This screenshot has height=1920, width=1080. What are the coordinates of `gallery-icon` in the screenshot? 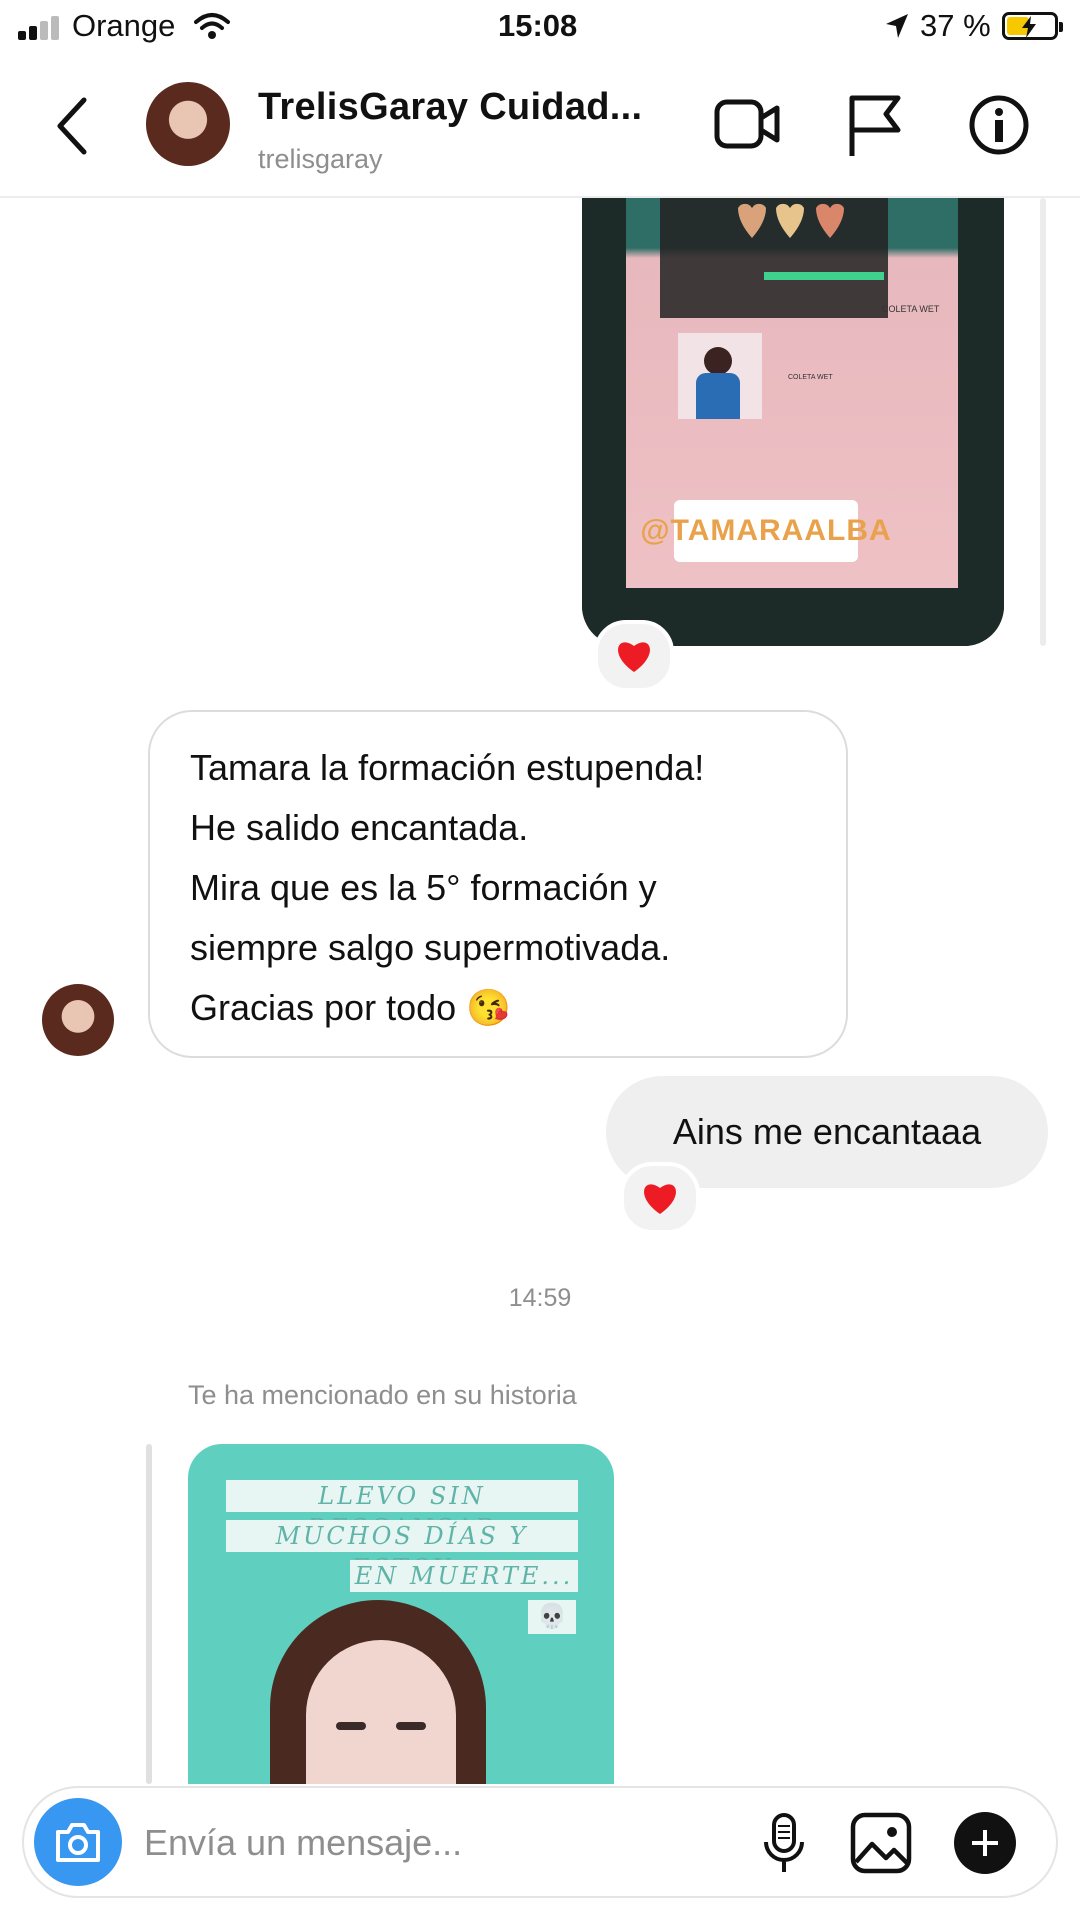 It's located at (881, 1843).